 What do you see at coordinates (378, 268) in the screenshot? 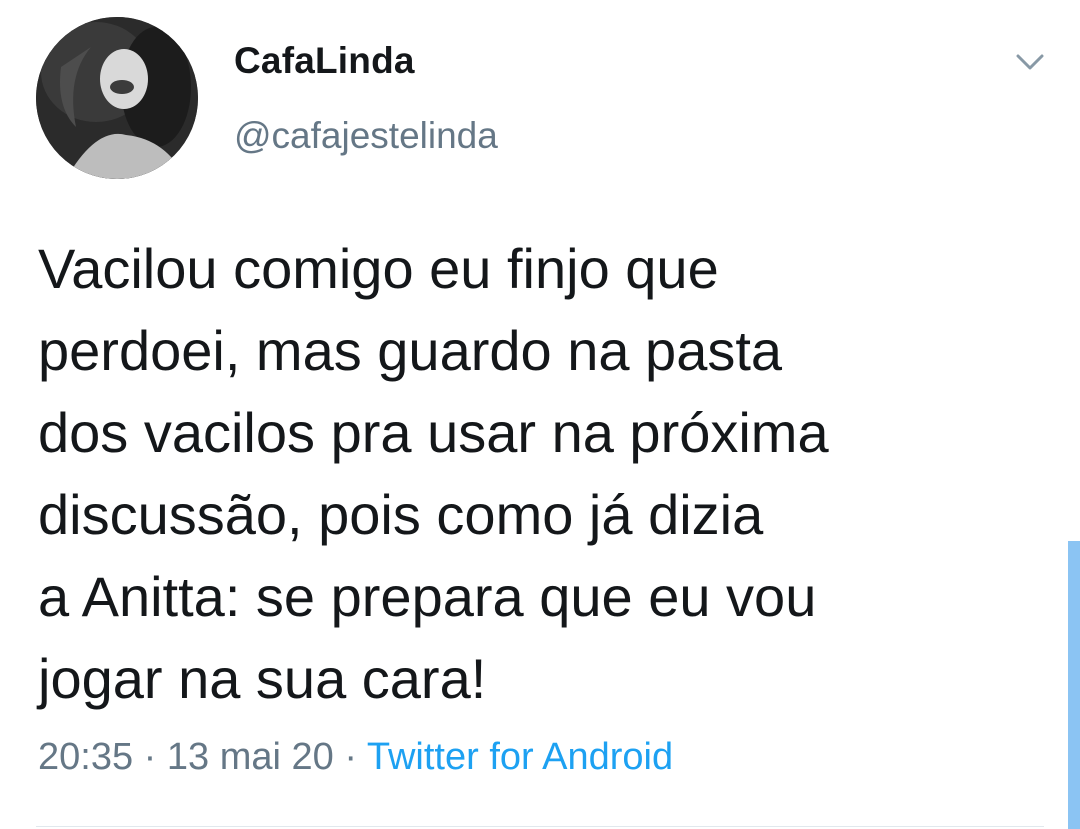
I see `tweet-text-line: Vacilou comigo eu finjo que` at bounding box center [378, 268].